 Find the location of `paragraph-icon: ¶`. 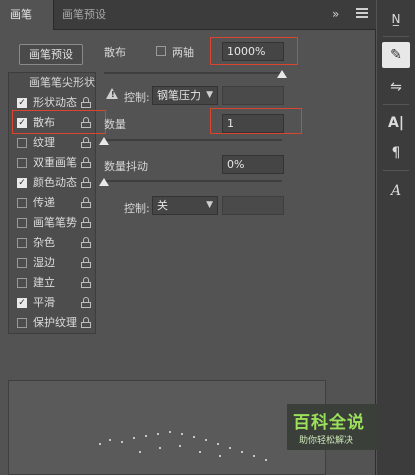

paragraph-icon: ¶ is located at coordinates (396, 153).